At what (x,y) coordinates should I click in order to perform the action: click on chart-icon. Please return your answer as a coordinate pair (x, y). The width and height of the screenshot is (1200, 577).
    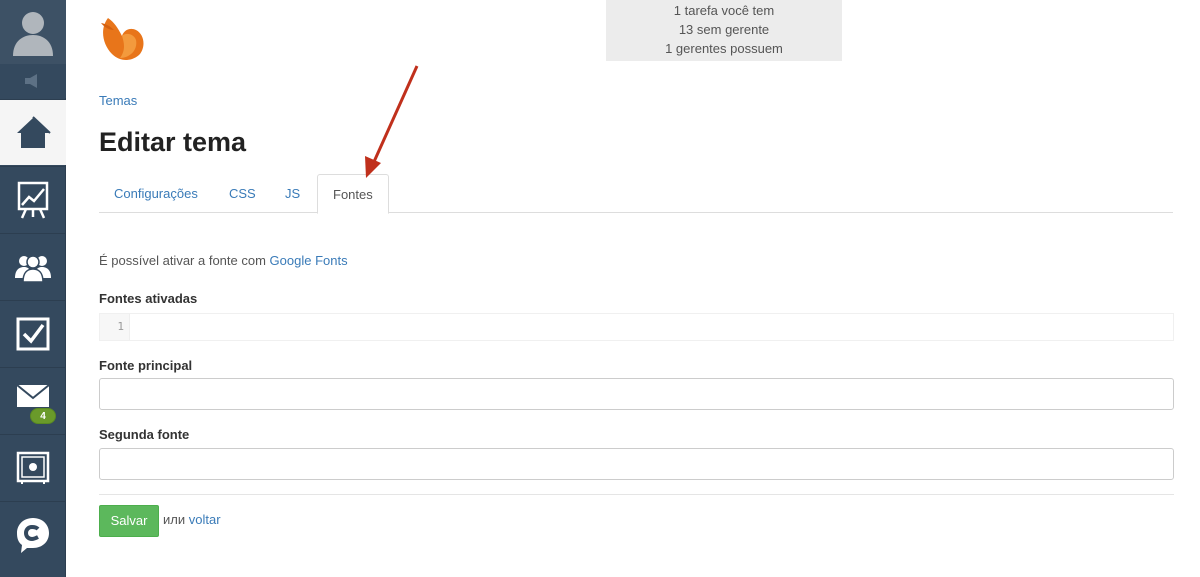
    Looking at the image, I should click on (33, 200).